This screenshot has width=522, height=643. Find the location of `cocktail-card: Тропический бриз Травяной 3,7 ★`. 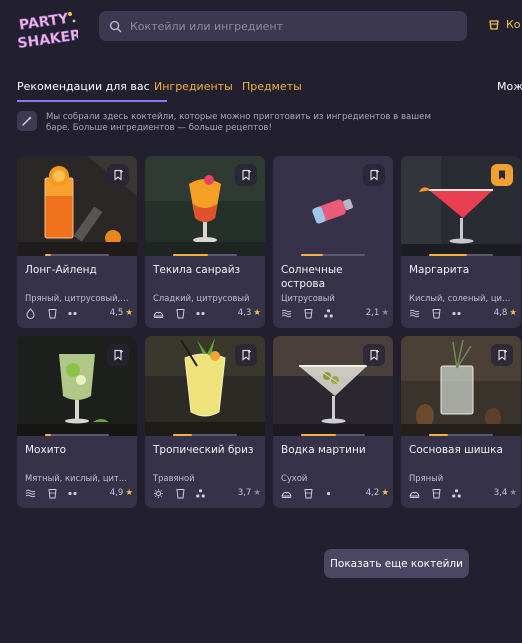

cocktail-card: Тропический бриз Травяной 3,7 ★ is located at coordinates (205, 422).